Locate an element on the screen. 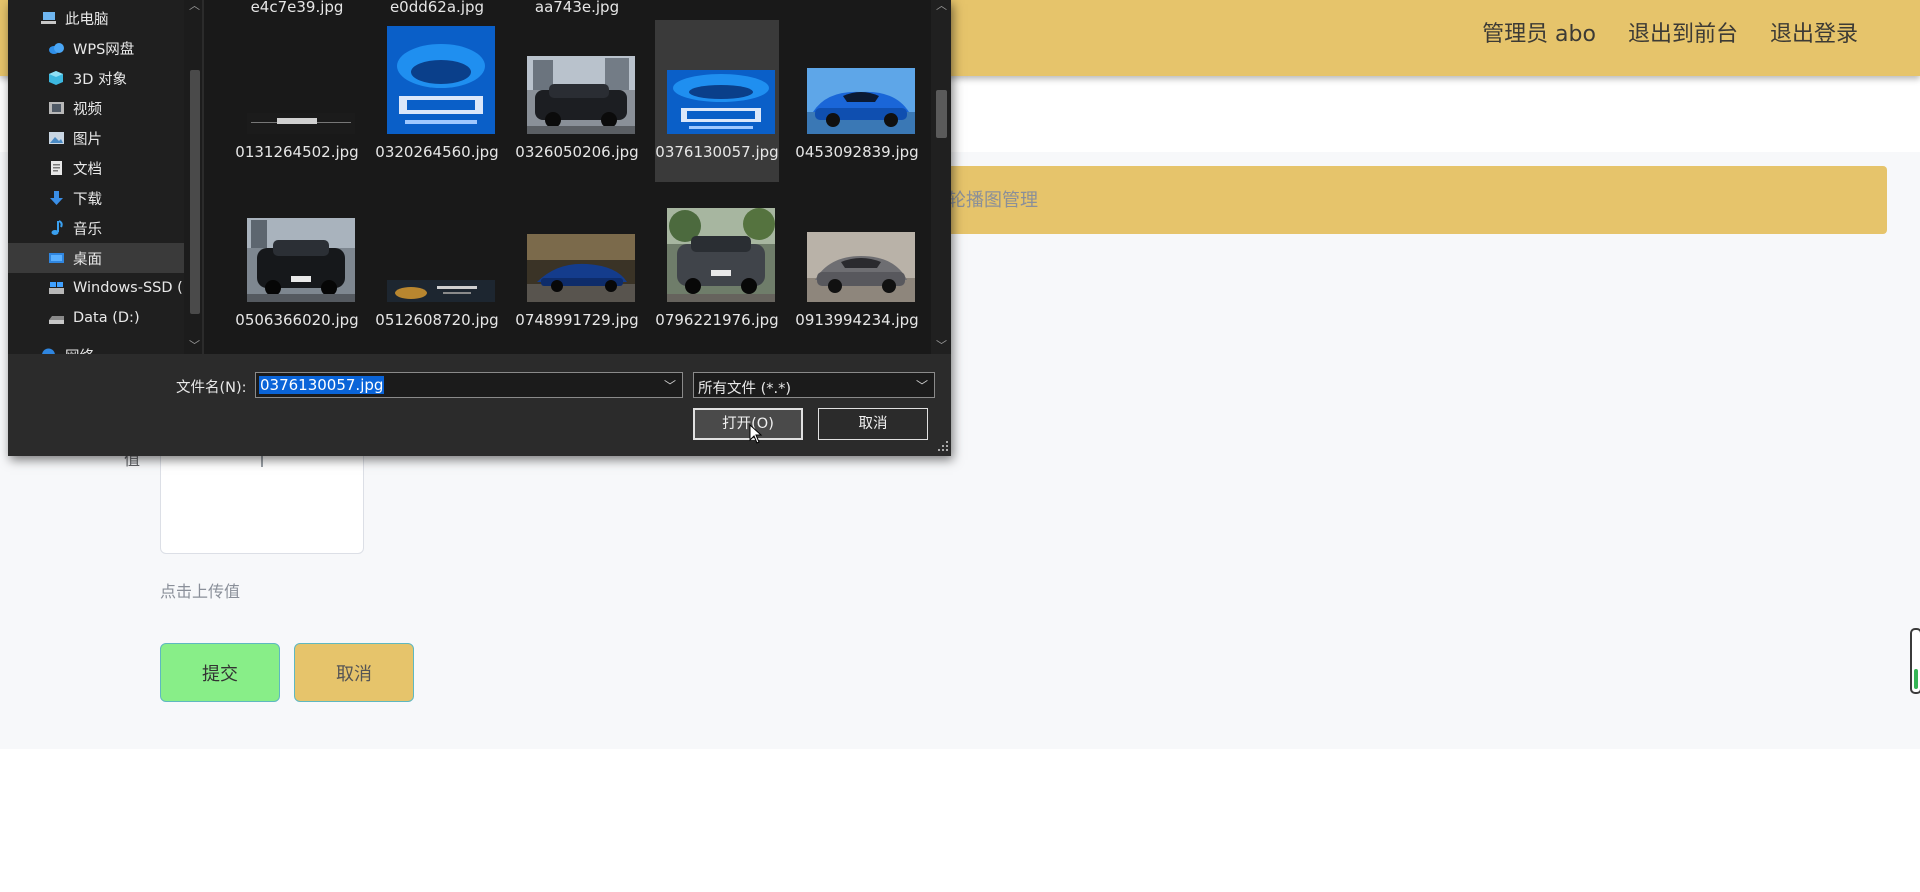  network-icon is located at coordinates (48, 350).